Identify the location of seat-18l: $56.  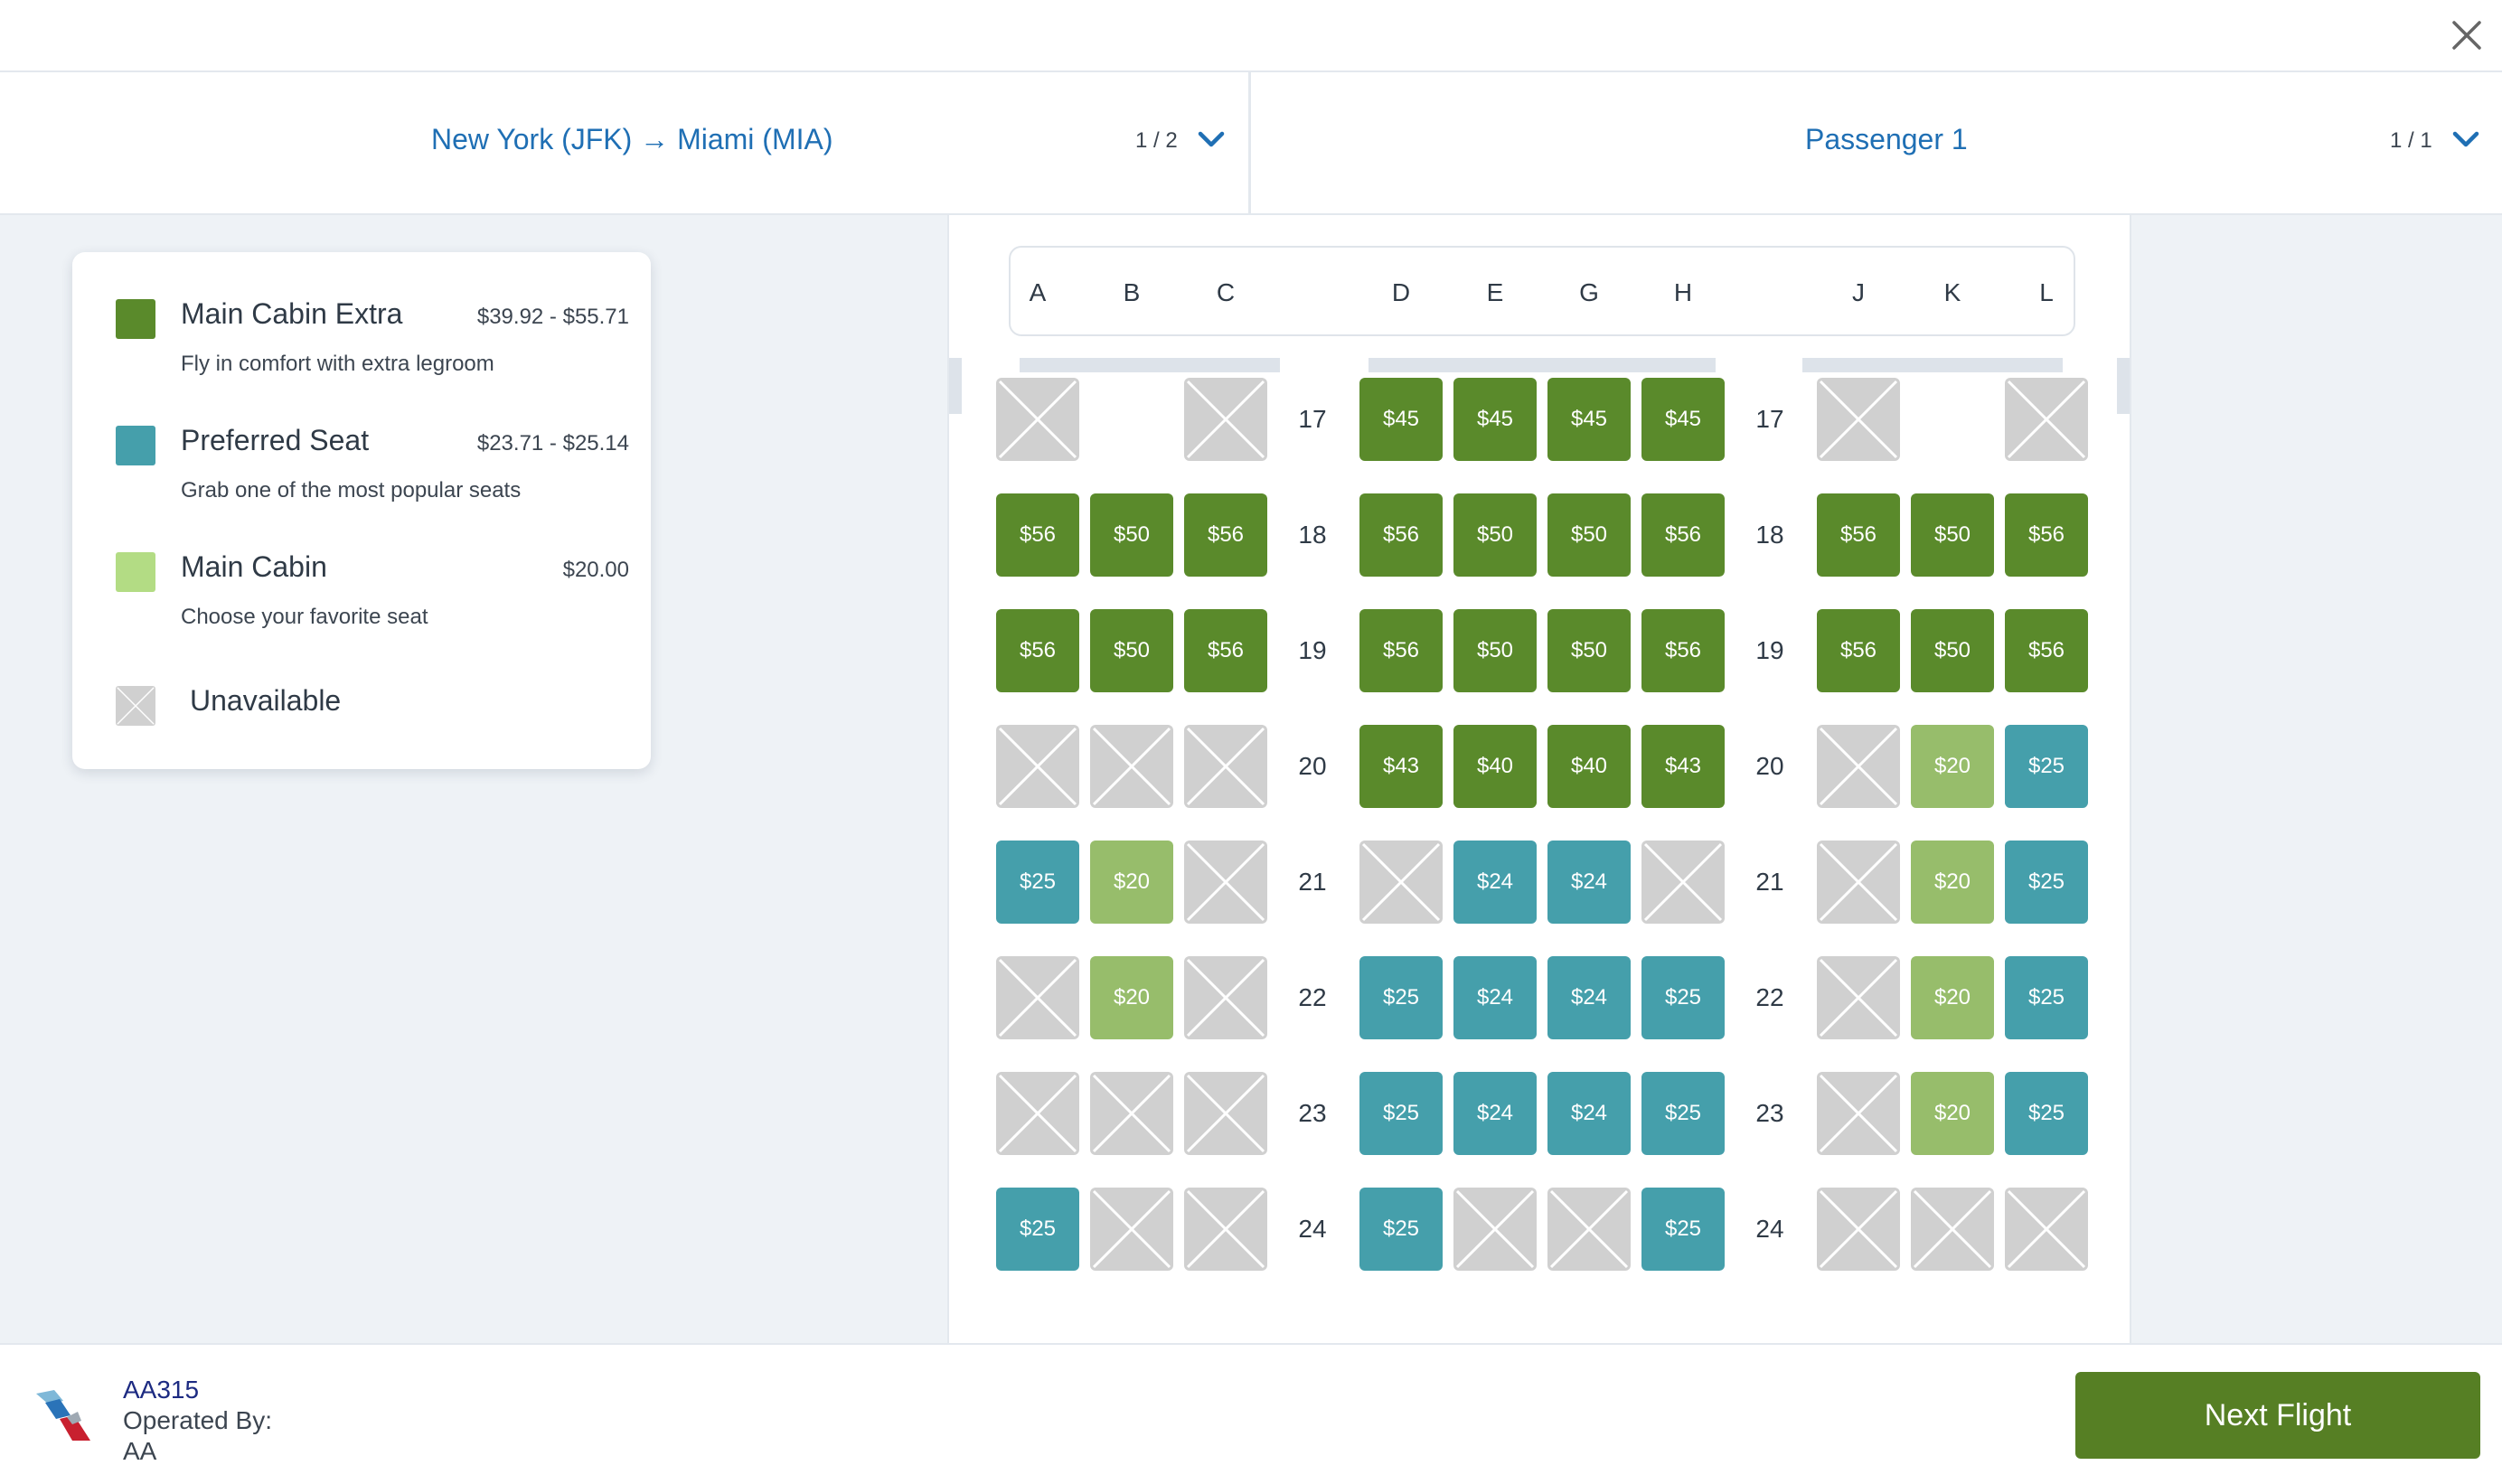
(2047, 535).